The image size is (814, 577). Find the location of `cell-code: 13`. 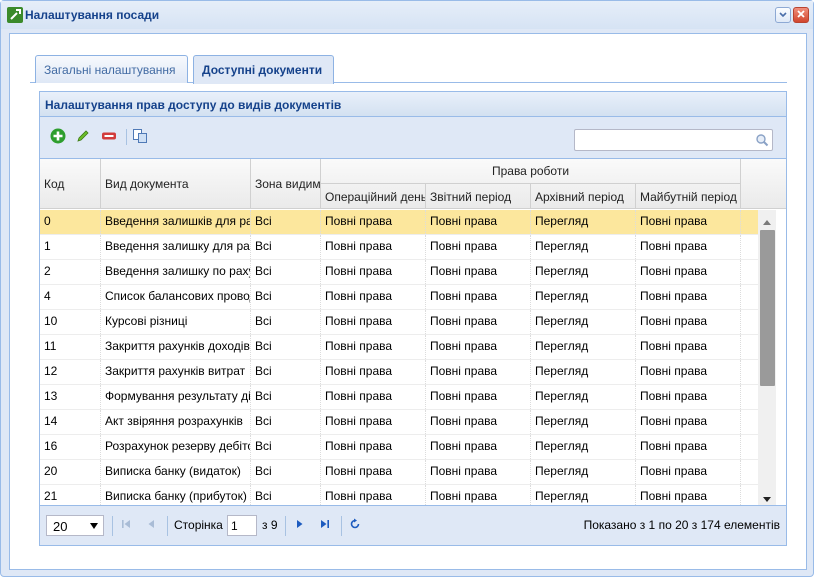

cell-code: 13 is located at coordinates (70, 397).